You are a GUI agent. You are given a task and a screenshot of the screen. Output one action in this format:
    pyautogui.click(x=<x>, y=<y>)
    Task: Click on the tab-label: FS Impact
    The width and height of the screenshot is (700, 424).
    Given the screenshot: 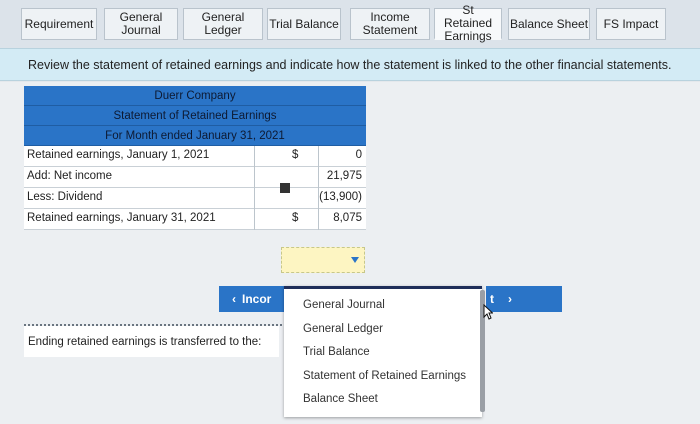 What is the action you would take?
    pyautogui.click(x=631, y=23)
    